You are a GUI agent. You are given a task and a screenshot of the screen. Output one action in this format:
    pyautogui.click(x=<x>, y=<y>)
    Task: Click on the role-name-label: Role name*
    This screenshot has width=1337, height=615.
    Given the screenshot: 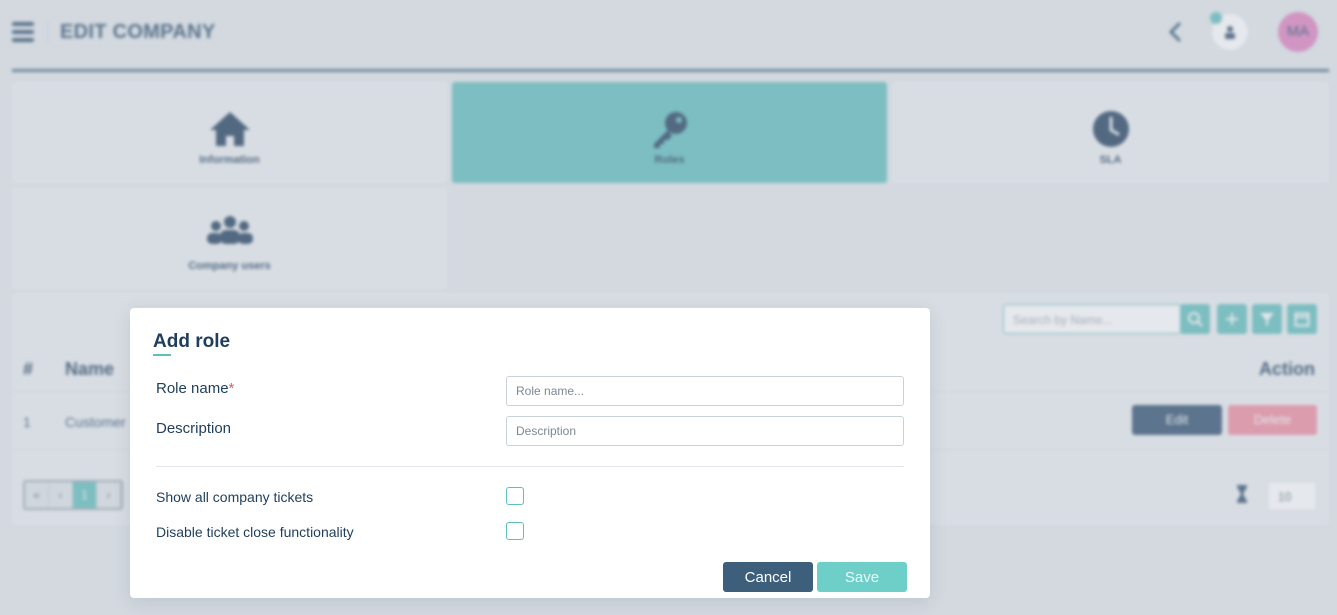 What is the action you would take?
    pyautogui.click(x=195, y=388)
    